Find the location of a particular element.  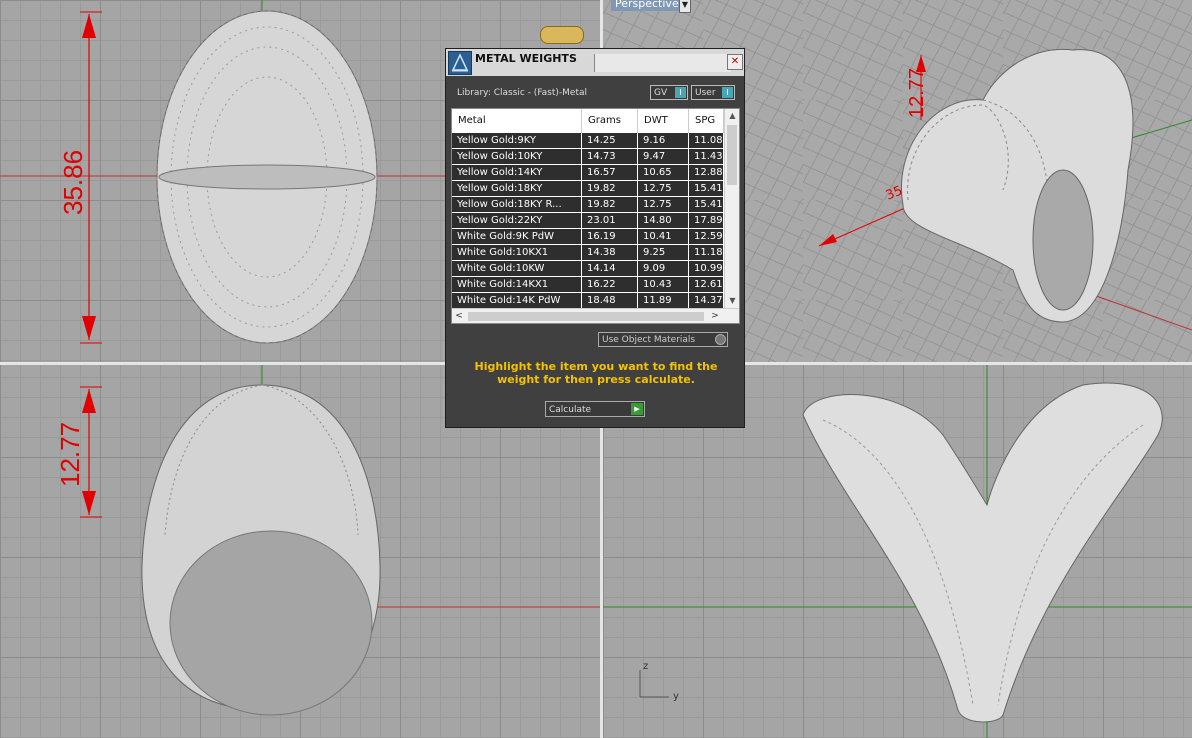

gem-toolbar-icon is located at coordinates (562, 35).